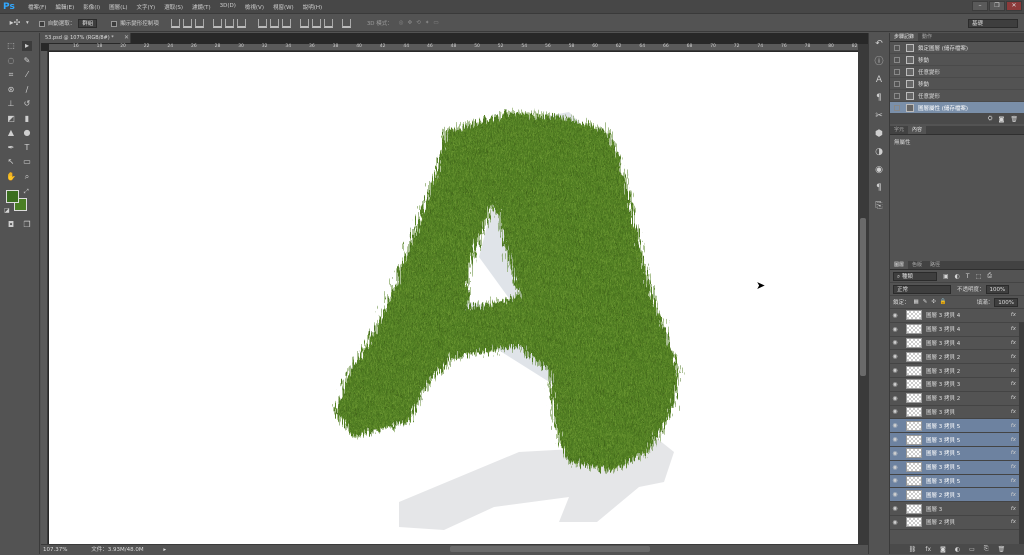 This screenshot has width=1024, height=555. I want to click on gradient-tool-icon: ▮, so click(27, 119).